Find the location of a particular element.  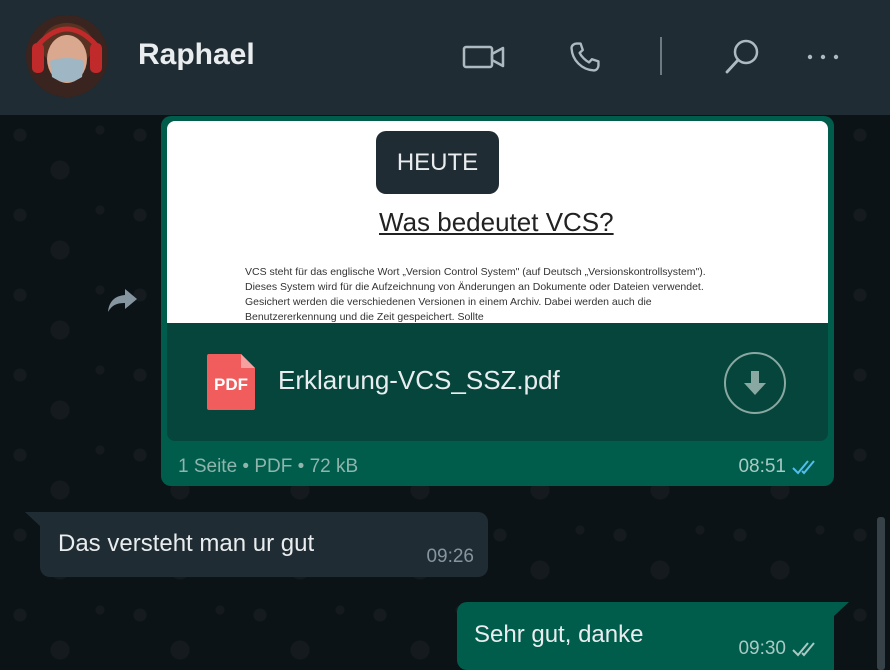

message-timestamp: 09:26 is located at coordinates (450, 556).